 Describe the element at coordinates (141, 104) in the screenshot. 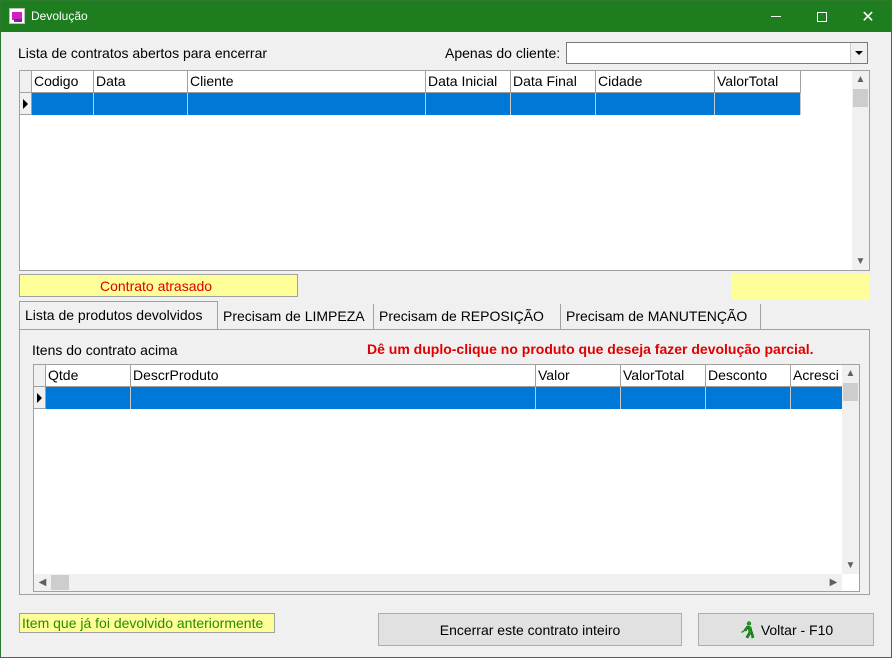

I see `cell-data` at that location.